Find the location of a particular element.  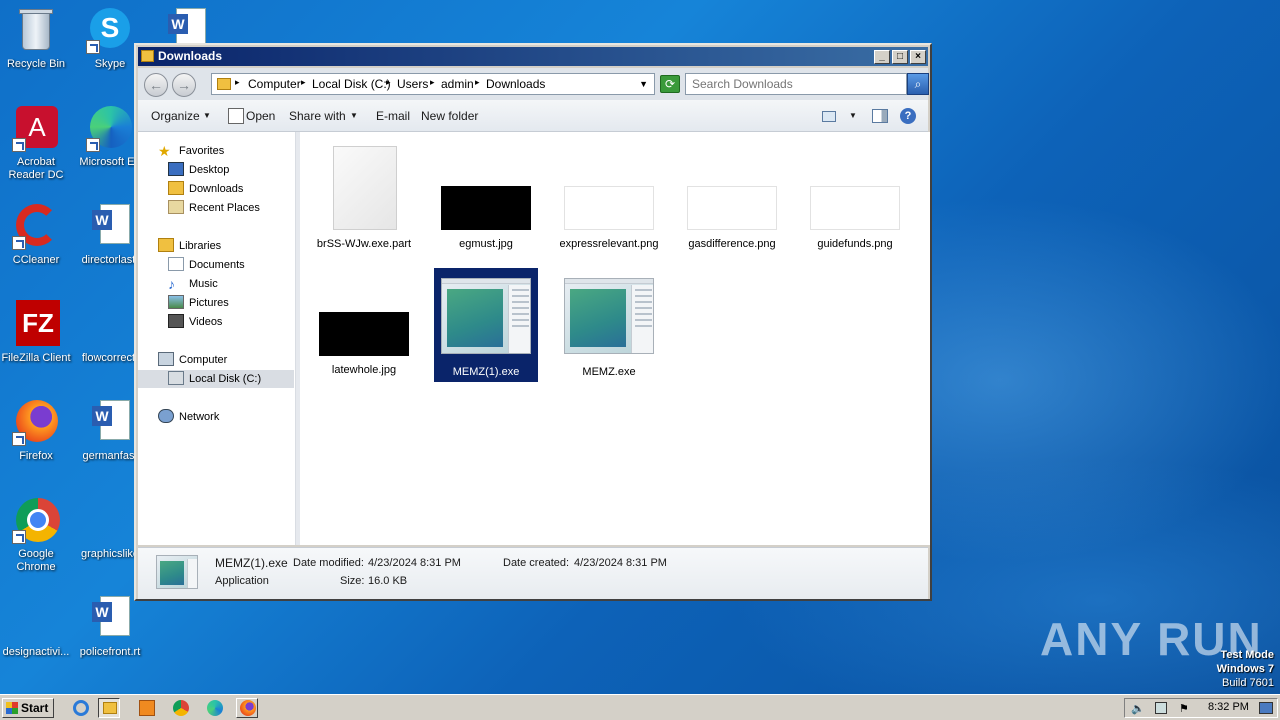

ie-icon is located at coordinates (81, 708).